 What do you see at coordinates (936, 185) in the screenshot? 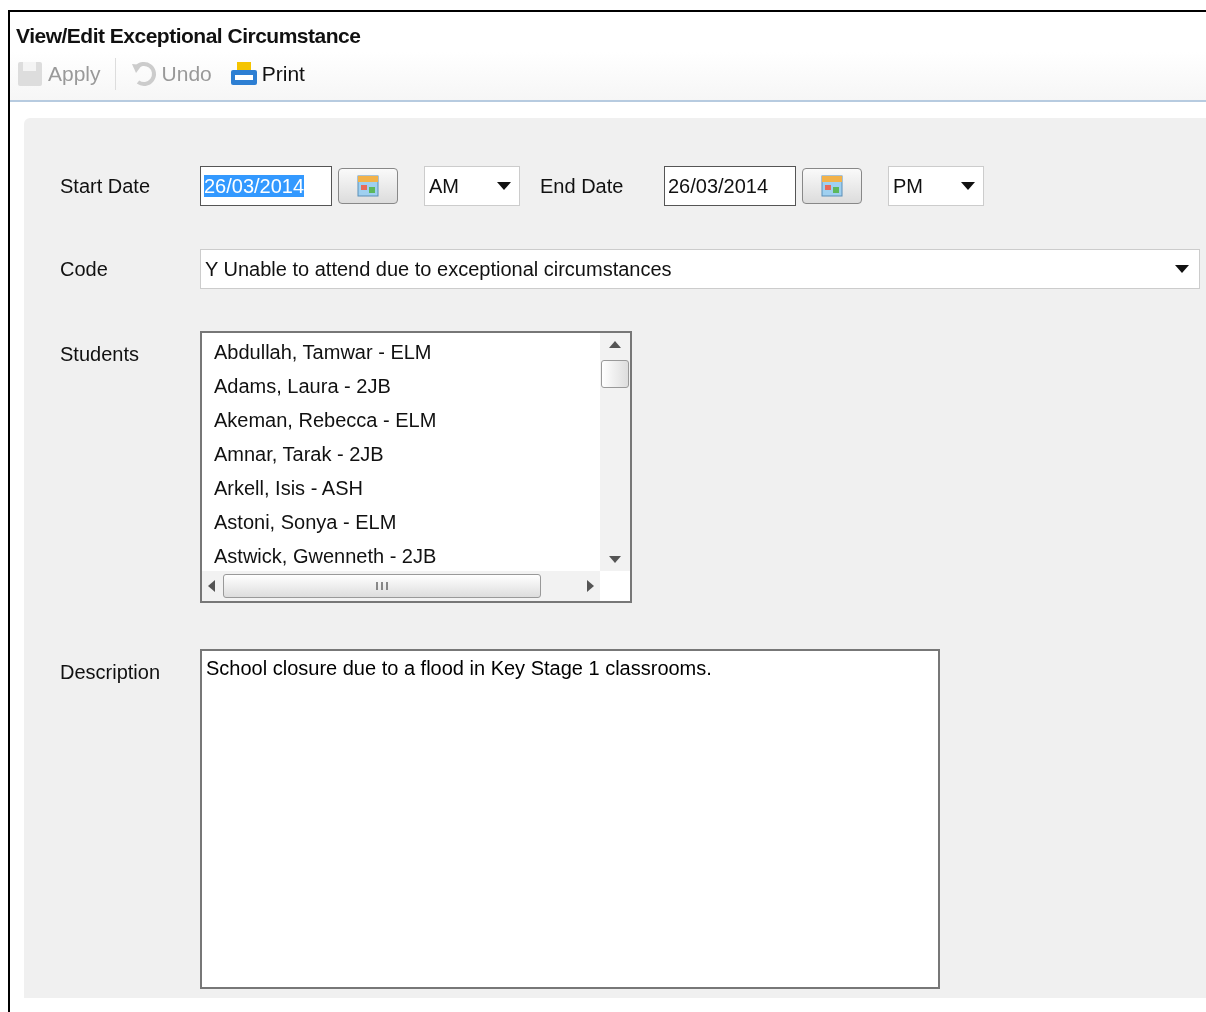
I see `session-dropdown: PM` at bounding box center [936, 185].